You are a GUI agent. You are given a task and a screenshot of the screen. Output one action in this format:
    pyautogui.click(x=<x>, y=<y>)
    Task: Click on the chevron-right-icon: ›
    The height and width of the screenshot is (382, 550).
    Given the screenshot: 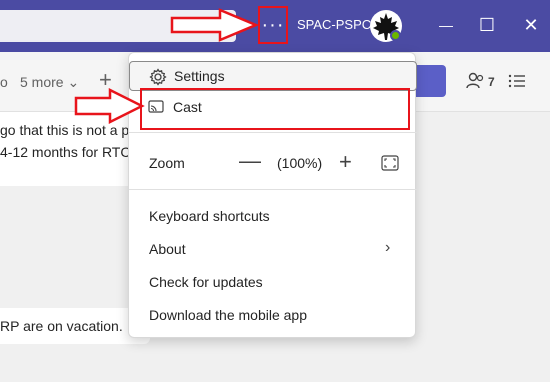 What is the action you would take?
    pyautogui.click(x=388, y=247)
    